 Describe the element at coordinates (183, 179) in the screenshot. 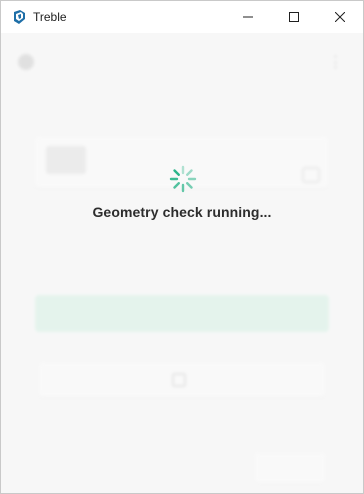

I see `loading-spinner-icon` at that location.